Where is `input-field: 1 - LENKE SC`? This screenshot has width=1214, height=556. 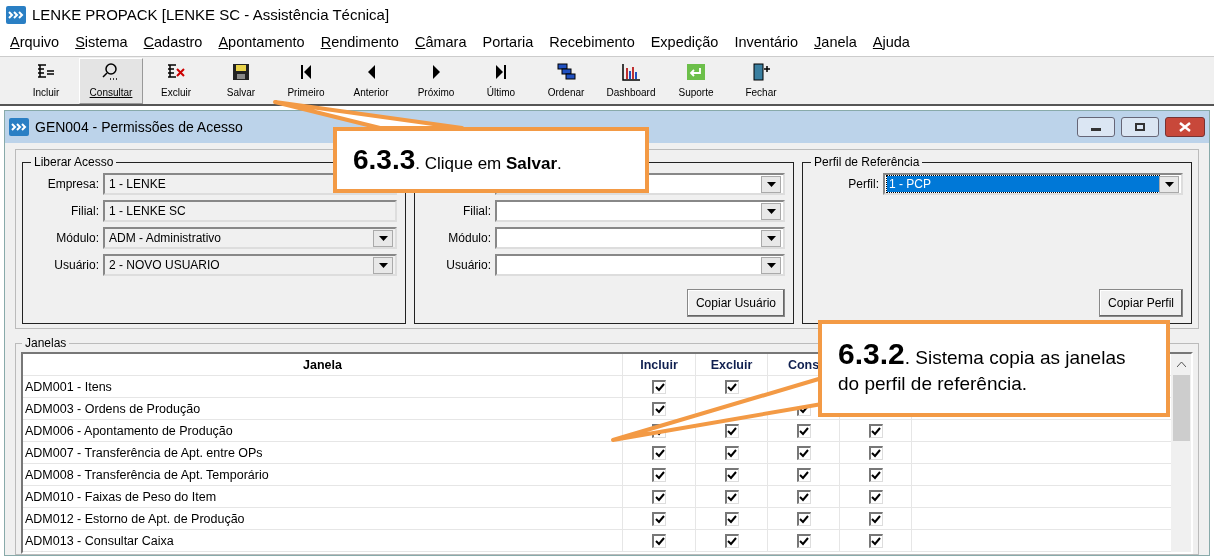
input-field: 1 - LENKE SC is located at coordinates (250, 211).